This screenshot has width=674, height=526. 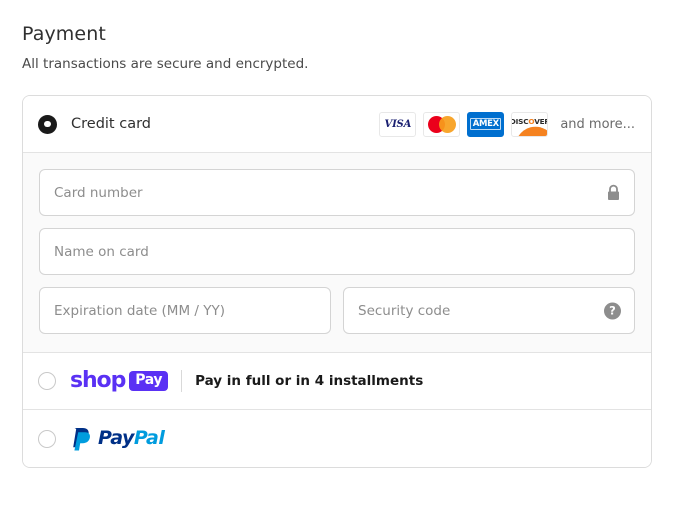 I want to click on amex-logo: AMEX, so click(x=486, y=124).